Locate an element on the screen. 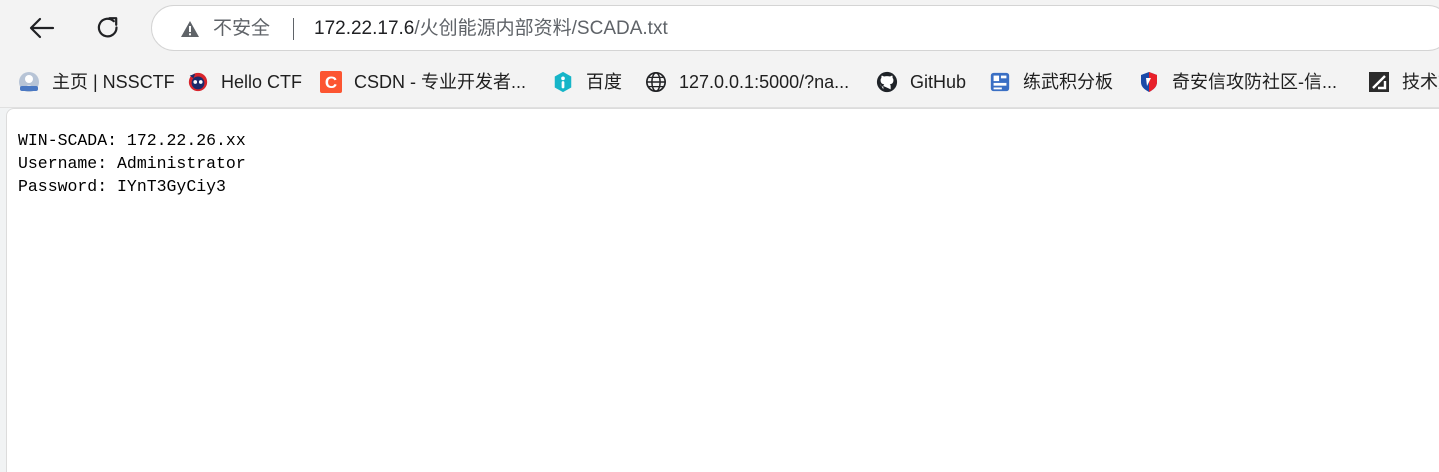  nssctf-icon is located at coordinates (29, 82).